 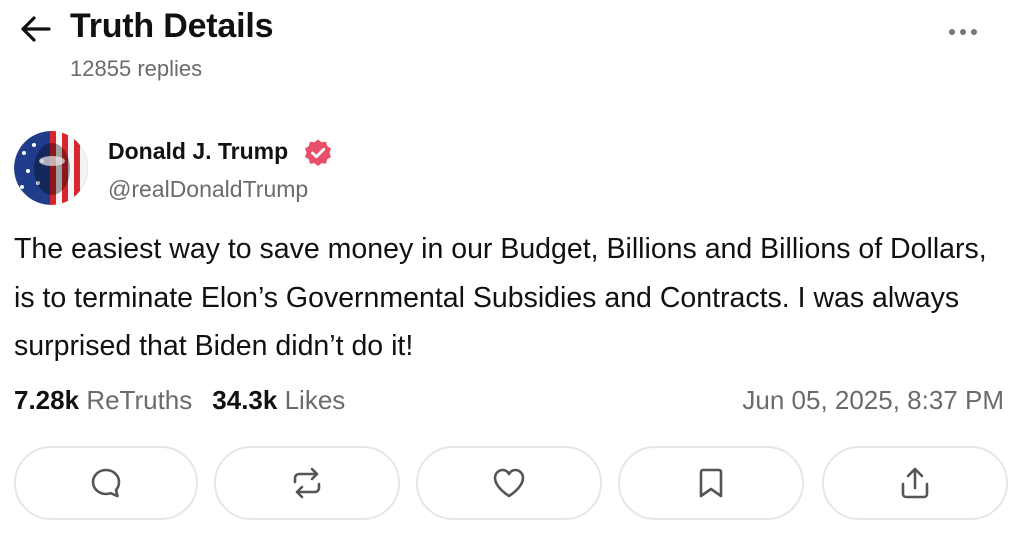 I want to click on avatar, so click(x=51, y=168).